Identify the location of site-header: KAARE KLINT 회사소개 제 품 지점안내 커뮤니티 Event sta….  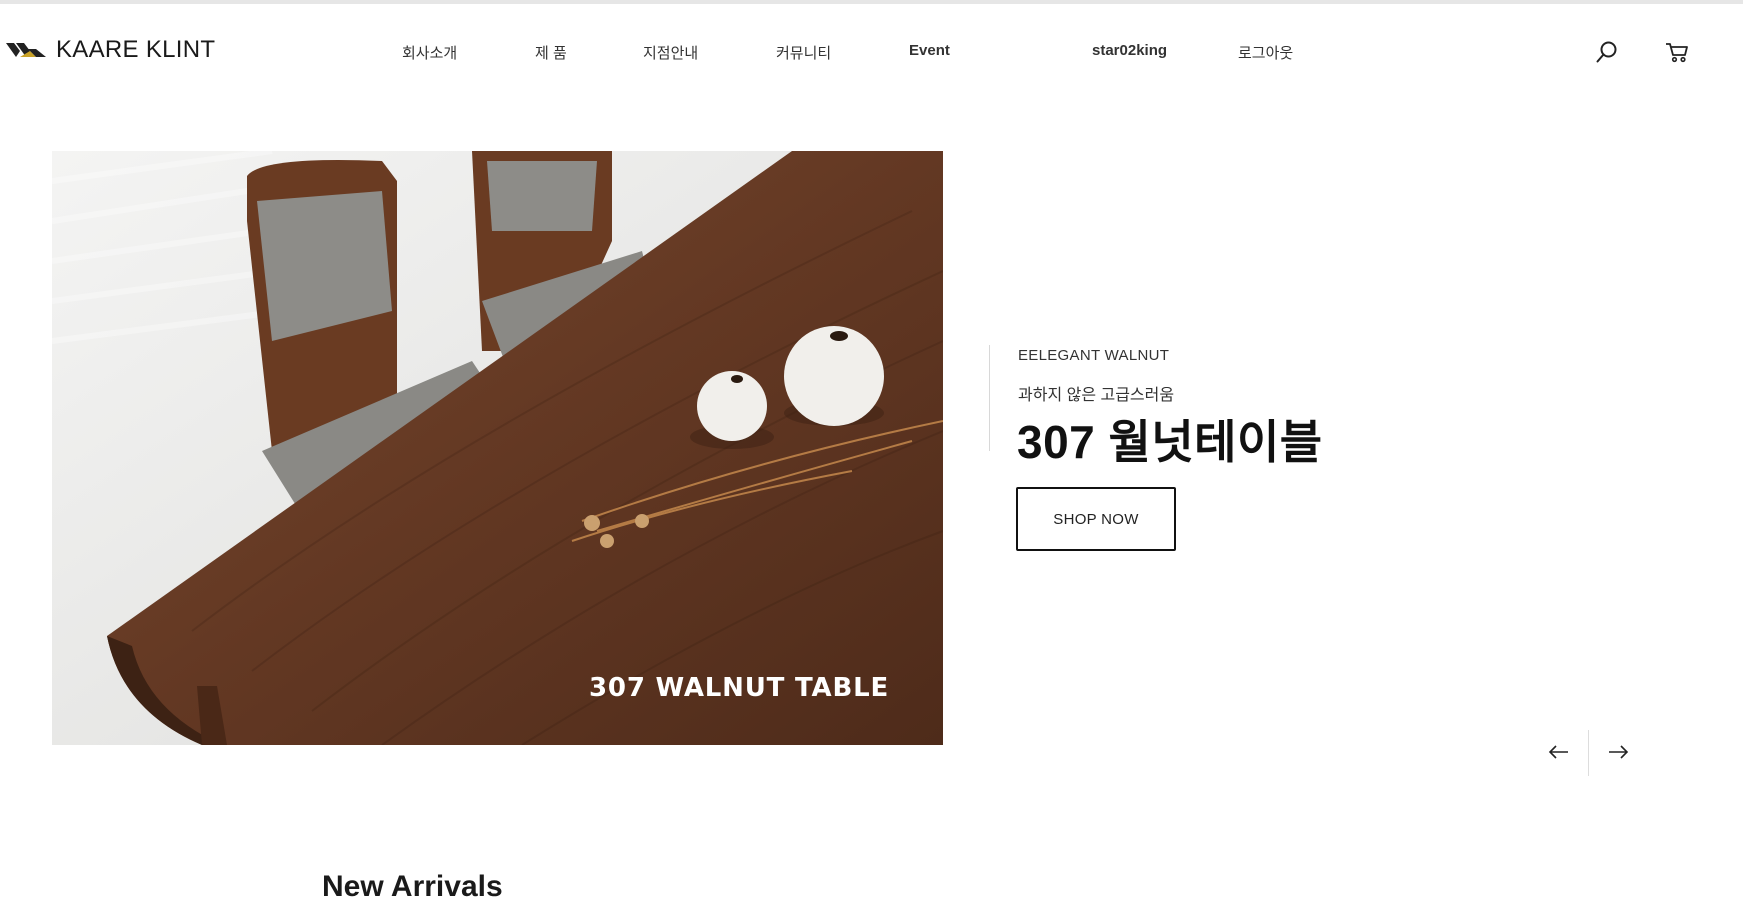
(871, 49).